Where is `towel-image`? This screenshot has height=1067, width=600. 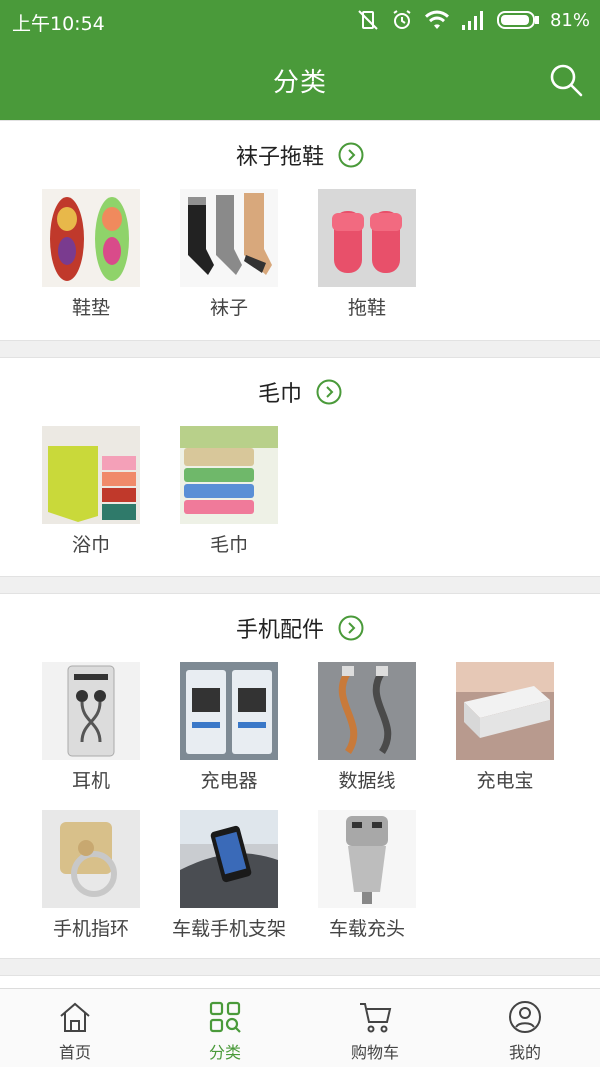
towel-image is located at coordinates (229, 475).